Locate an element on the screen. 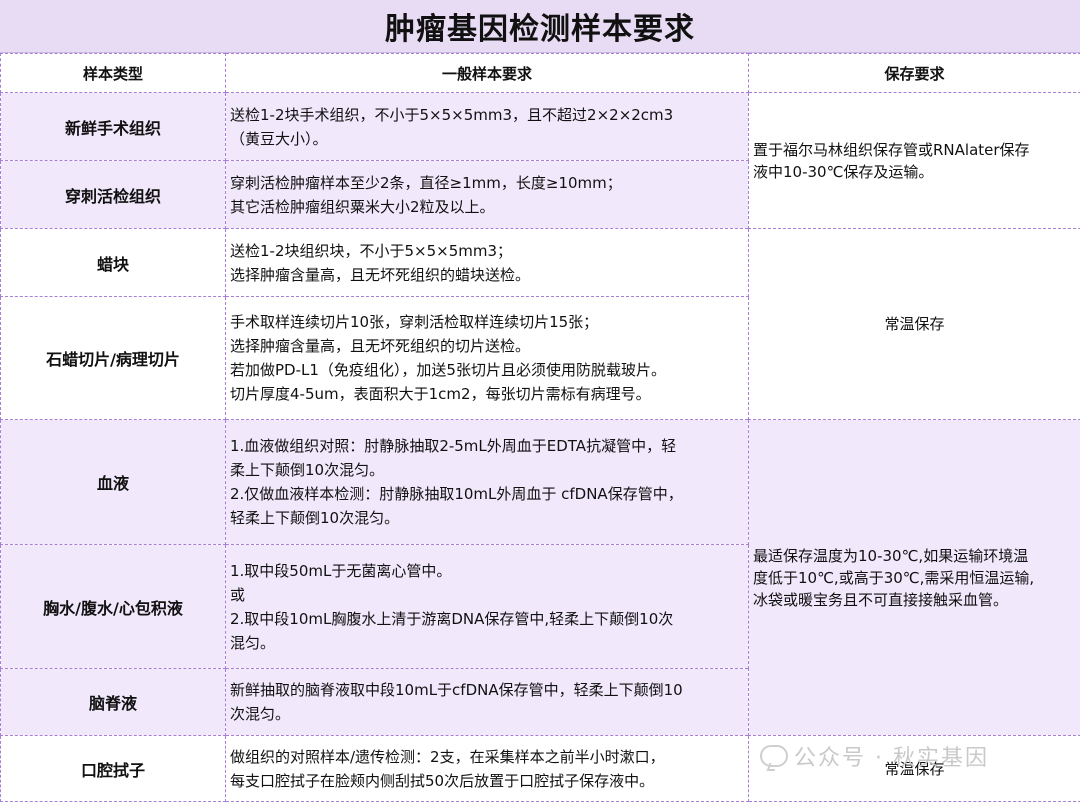  sample-type-cell: 新鲜手术组织 is located at coordinates (113, 126).